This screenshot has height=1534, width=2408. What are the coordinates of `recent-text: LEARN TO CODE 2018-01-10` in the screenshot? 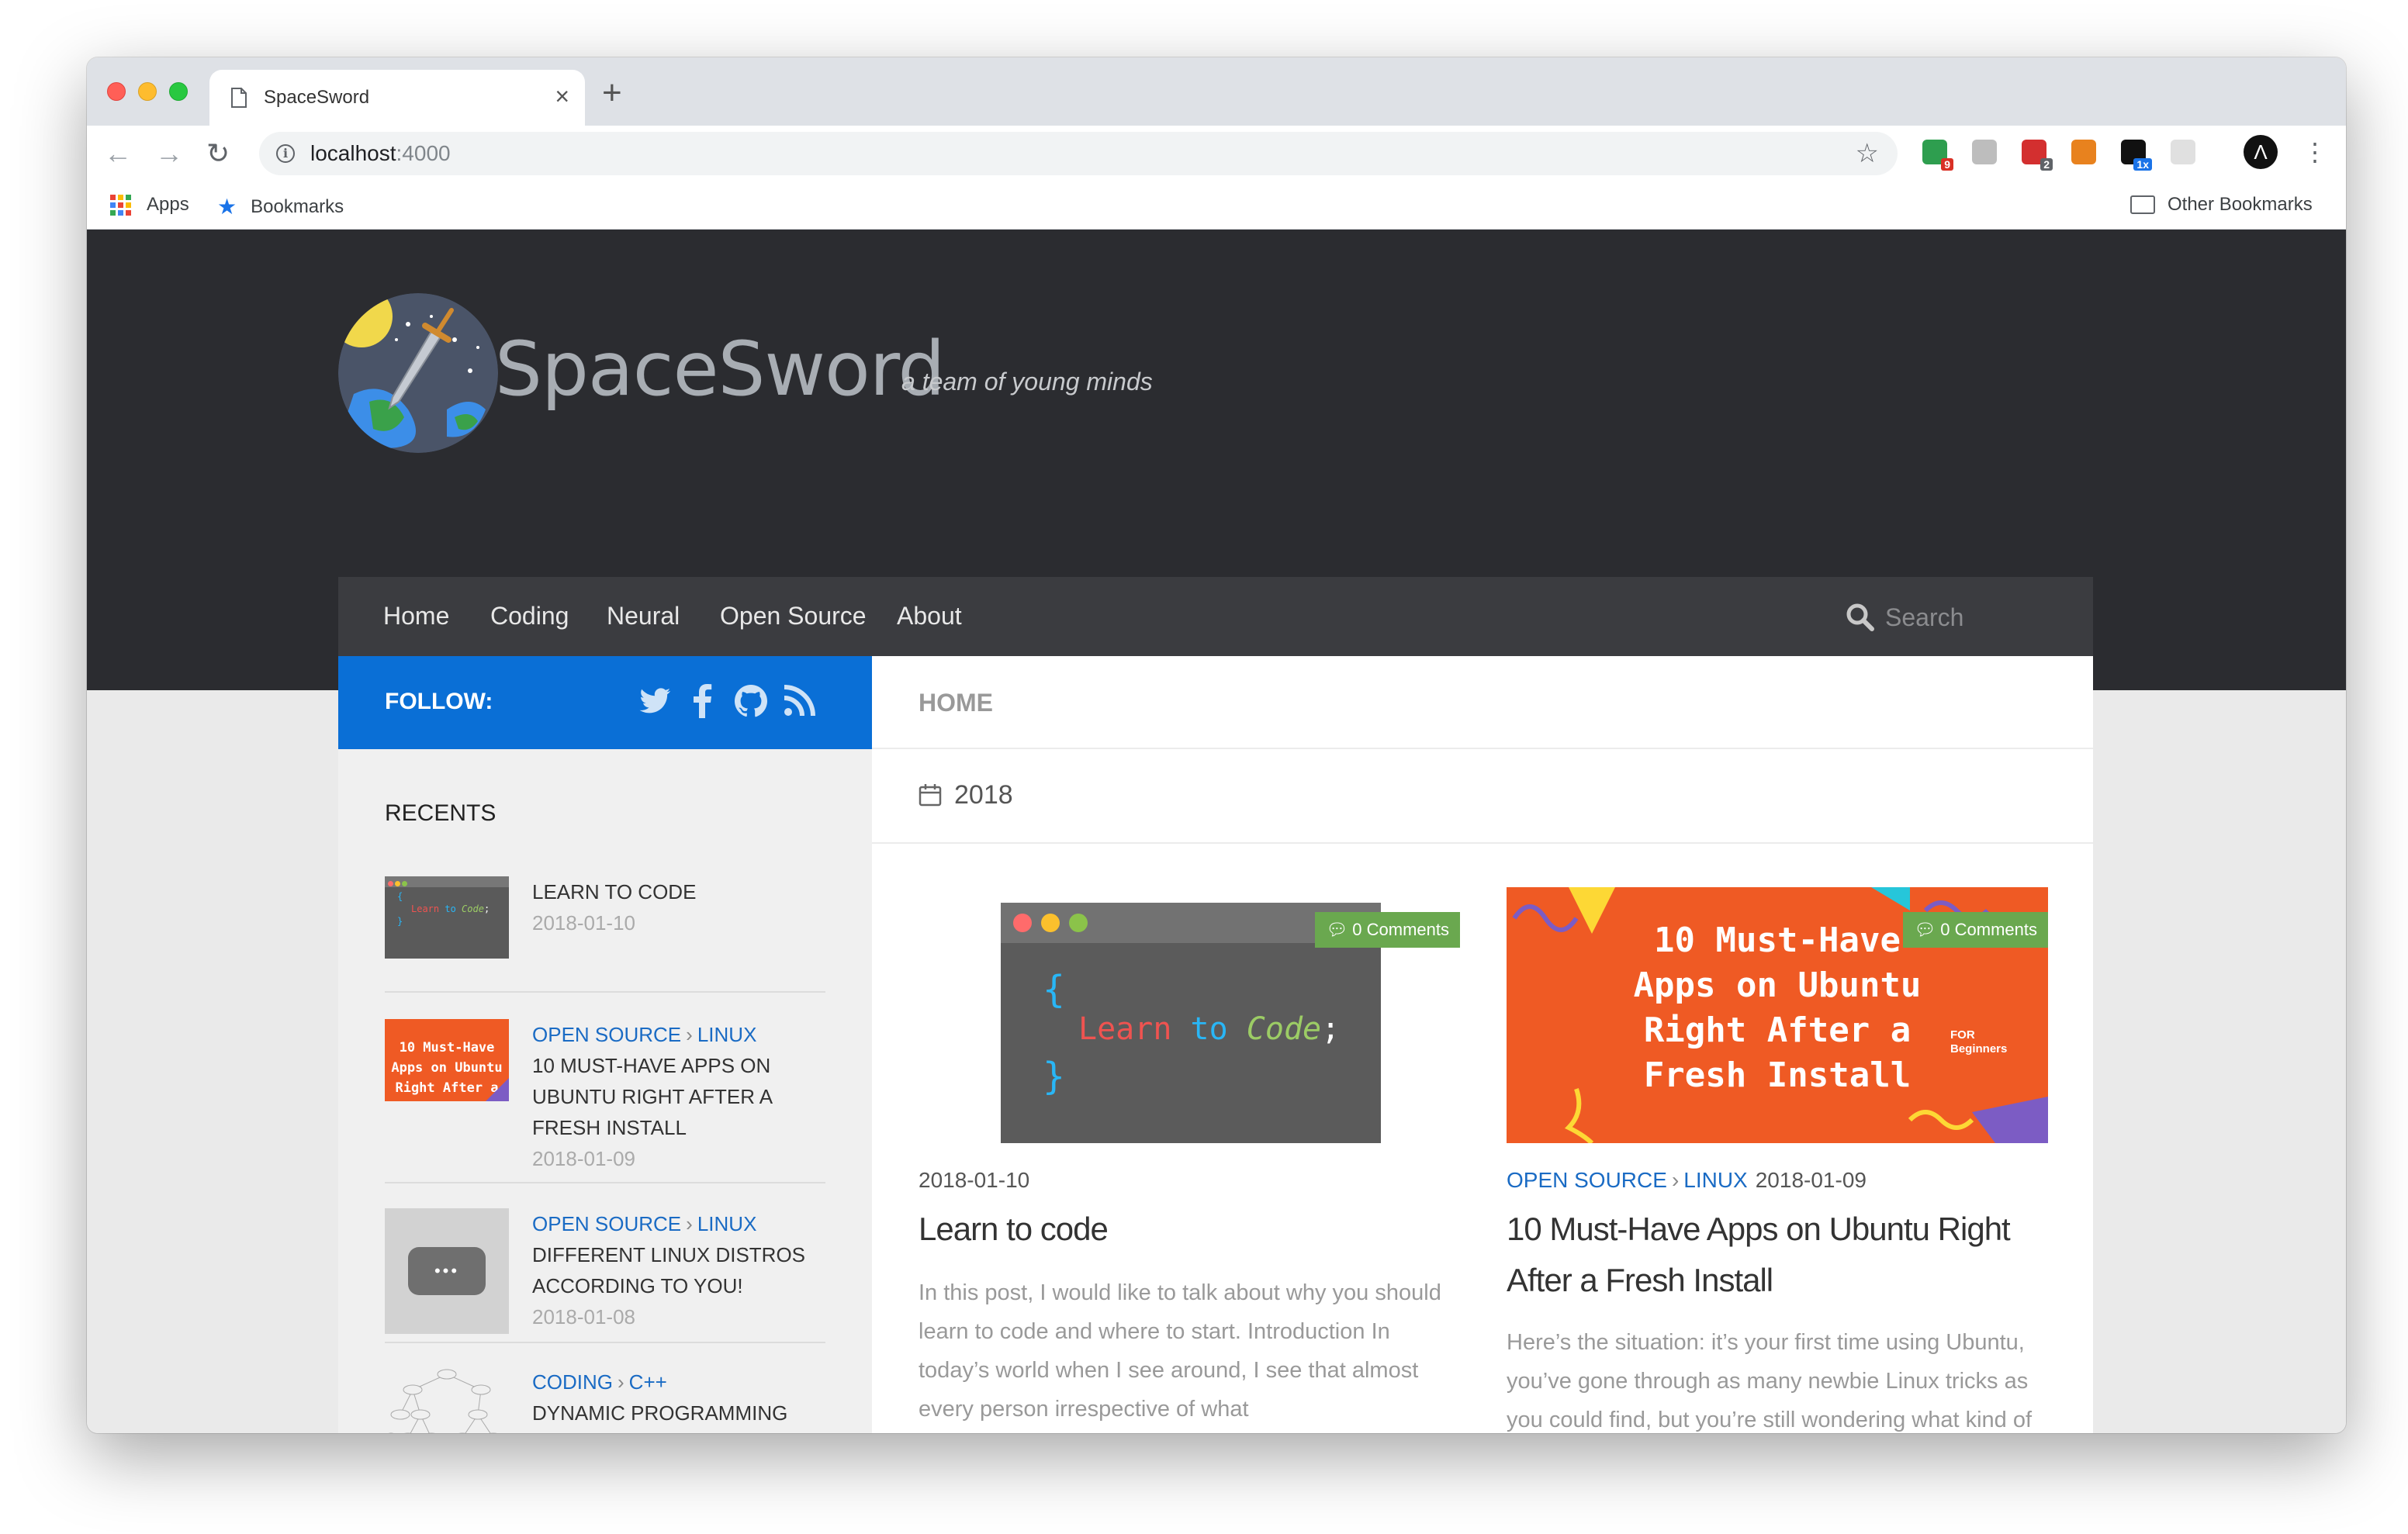 It's located at (679, 907).